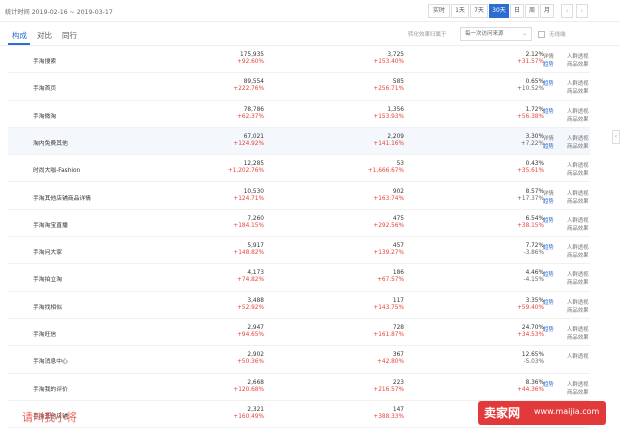 This screenshot has width=620, height=430. I want to click on metric-value: 1,356, so click(395, 109).